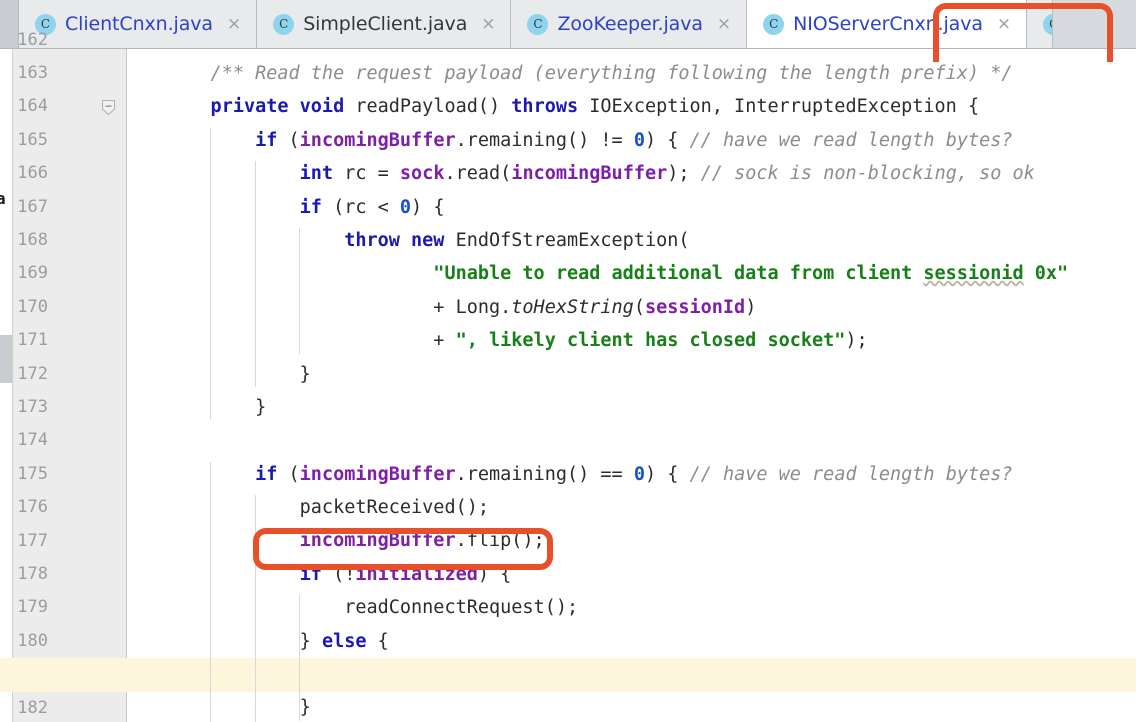  Describe the element at coordinates (261, 107) in the screenshot. I see `code-token-kw: private void` at that location.